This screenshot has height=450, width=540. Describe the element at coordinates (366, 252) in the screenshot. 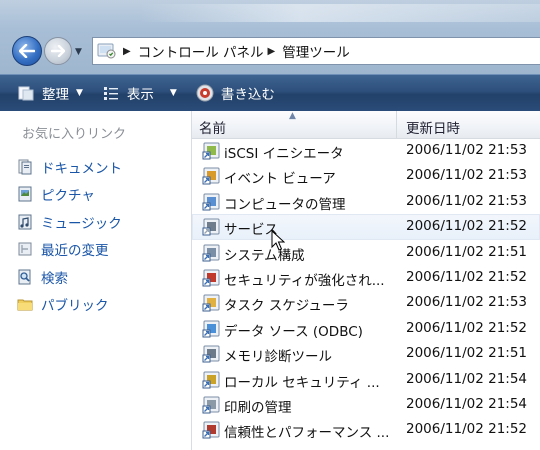

I see `file-row: システム構成 2006/11/02 21:51` at that location.